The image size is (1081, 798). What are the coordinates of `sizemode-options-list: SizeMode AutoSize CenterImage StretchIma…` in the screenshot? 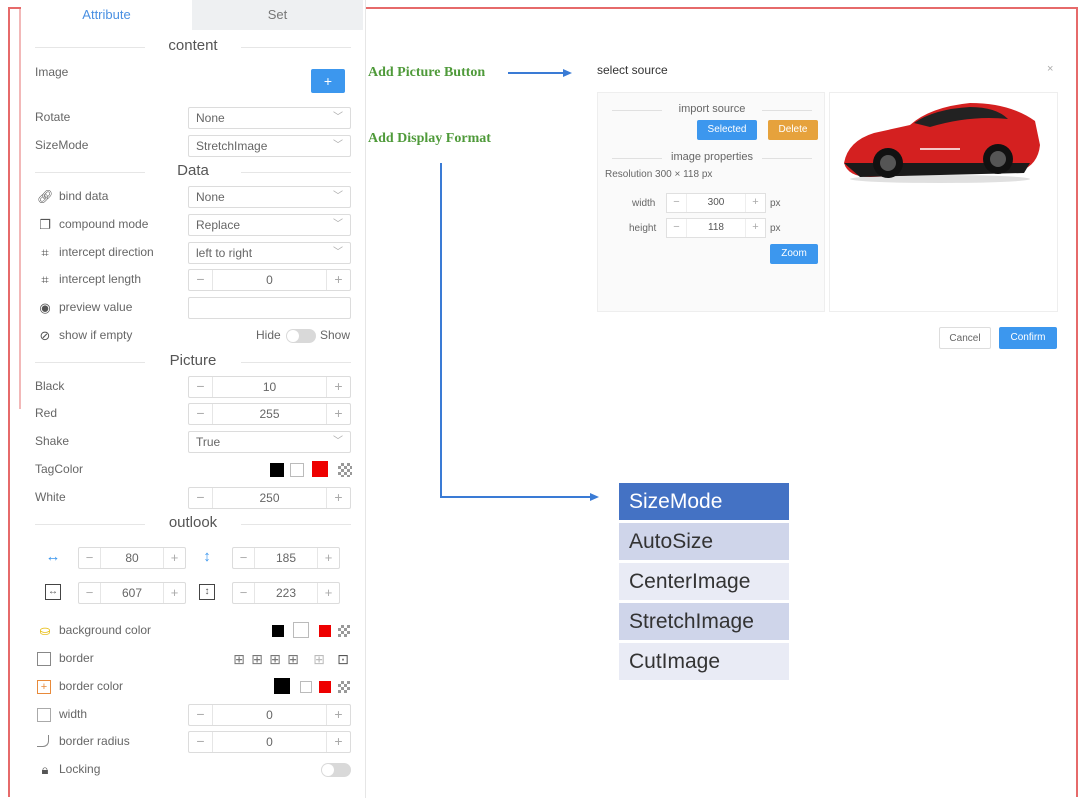 It's located at (704, 583).